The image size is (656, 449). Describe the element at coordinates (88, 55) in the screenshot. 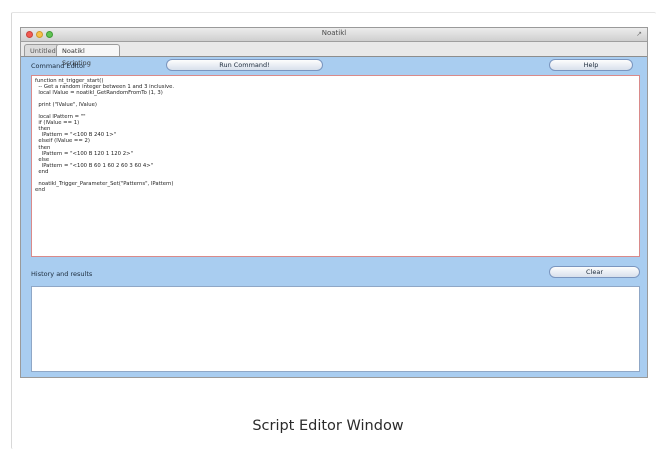

I see `tab-noatikl-scripting: Noatikl Scripting` at that location.